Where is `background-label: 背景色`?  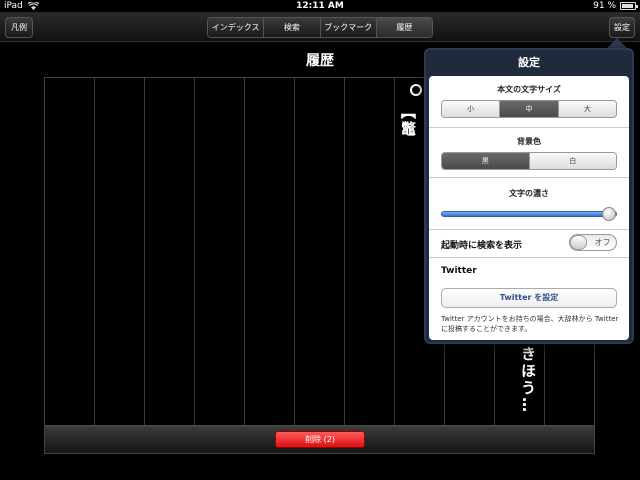 background-label: 背景色 is located at coordinates (529, 141).